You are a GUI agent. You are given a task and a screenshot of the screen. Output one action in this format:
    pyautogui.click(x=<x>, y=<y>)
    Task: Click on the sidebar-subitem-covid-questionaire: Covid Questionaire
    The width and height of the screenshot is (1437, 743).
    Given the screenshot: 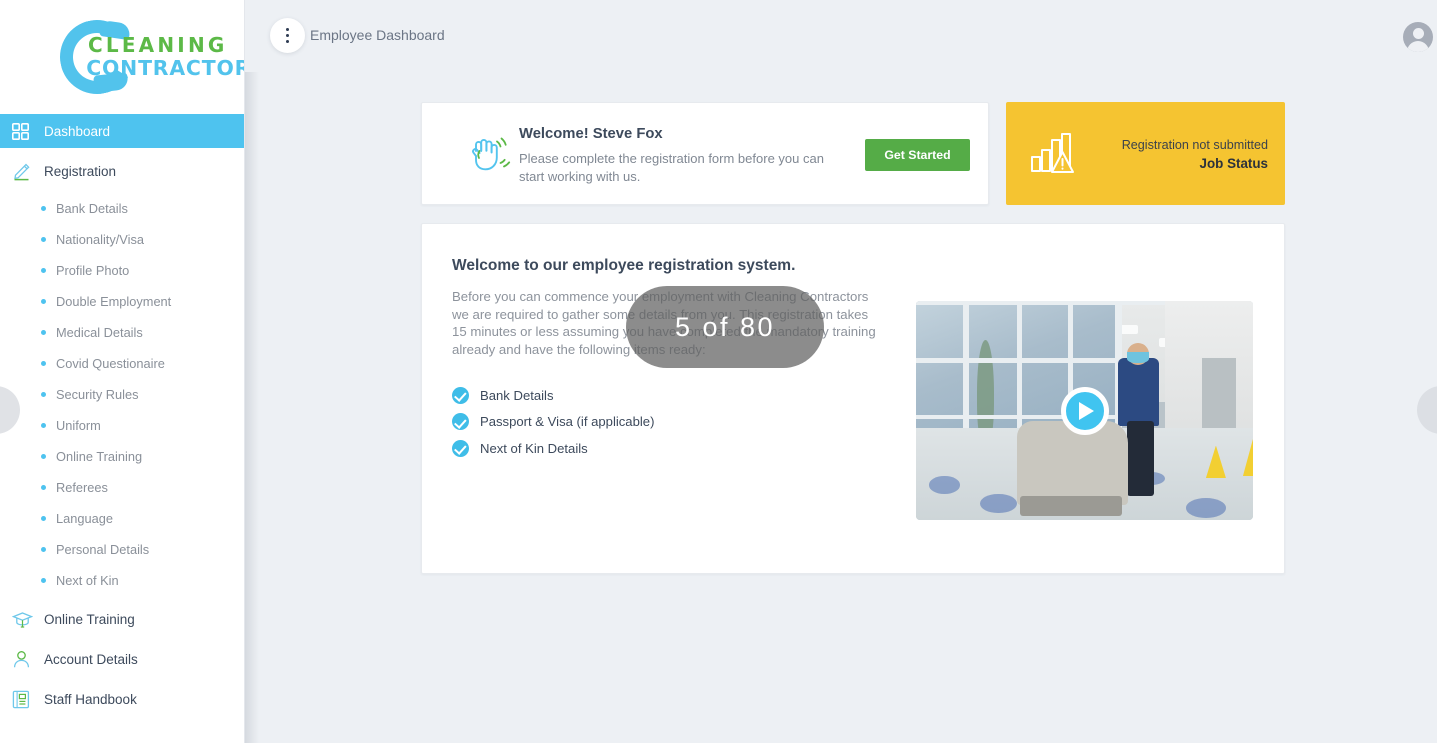 What is the action you would take?
    pyautogui.click(x=122, y=363)
    